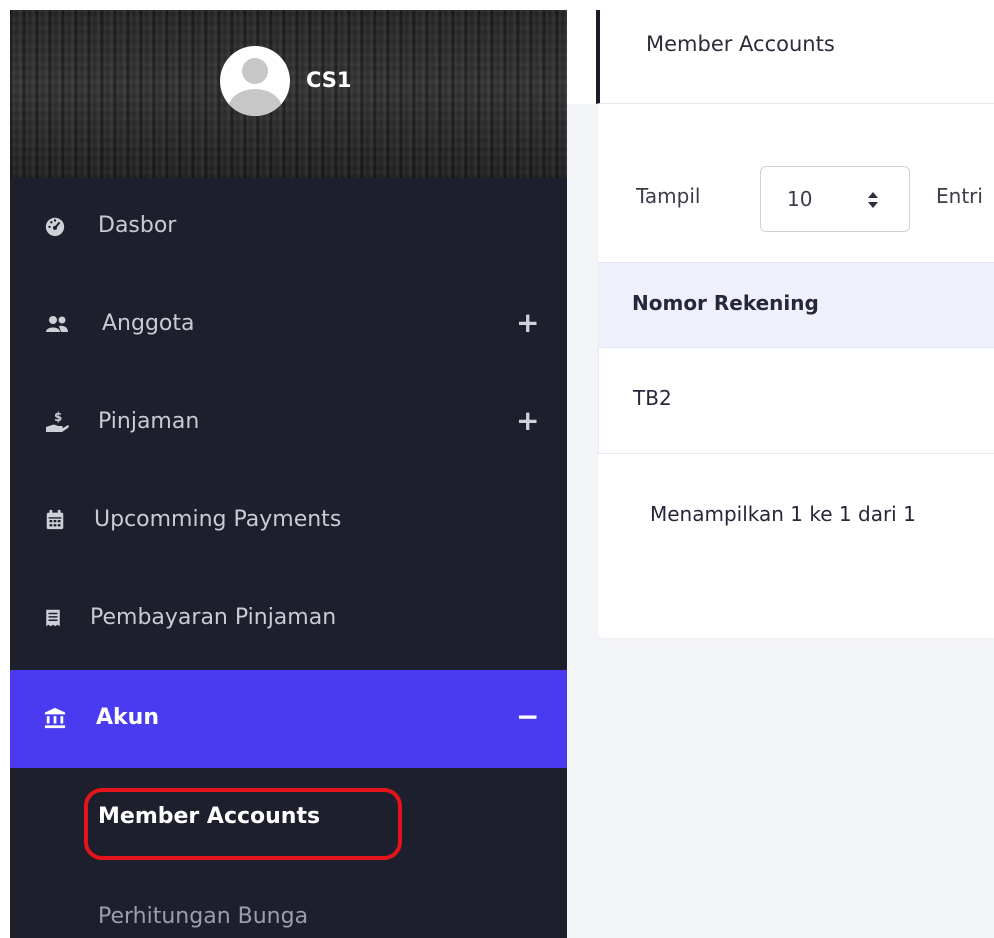 This screenshot has height=938, width=994. I want to click on sort-arrows-icon, so click(873, 200).